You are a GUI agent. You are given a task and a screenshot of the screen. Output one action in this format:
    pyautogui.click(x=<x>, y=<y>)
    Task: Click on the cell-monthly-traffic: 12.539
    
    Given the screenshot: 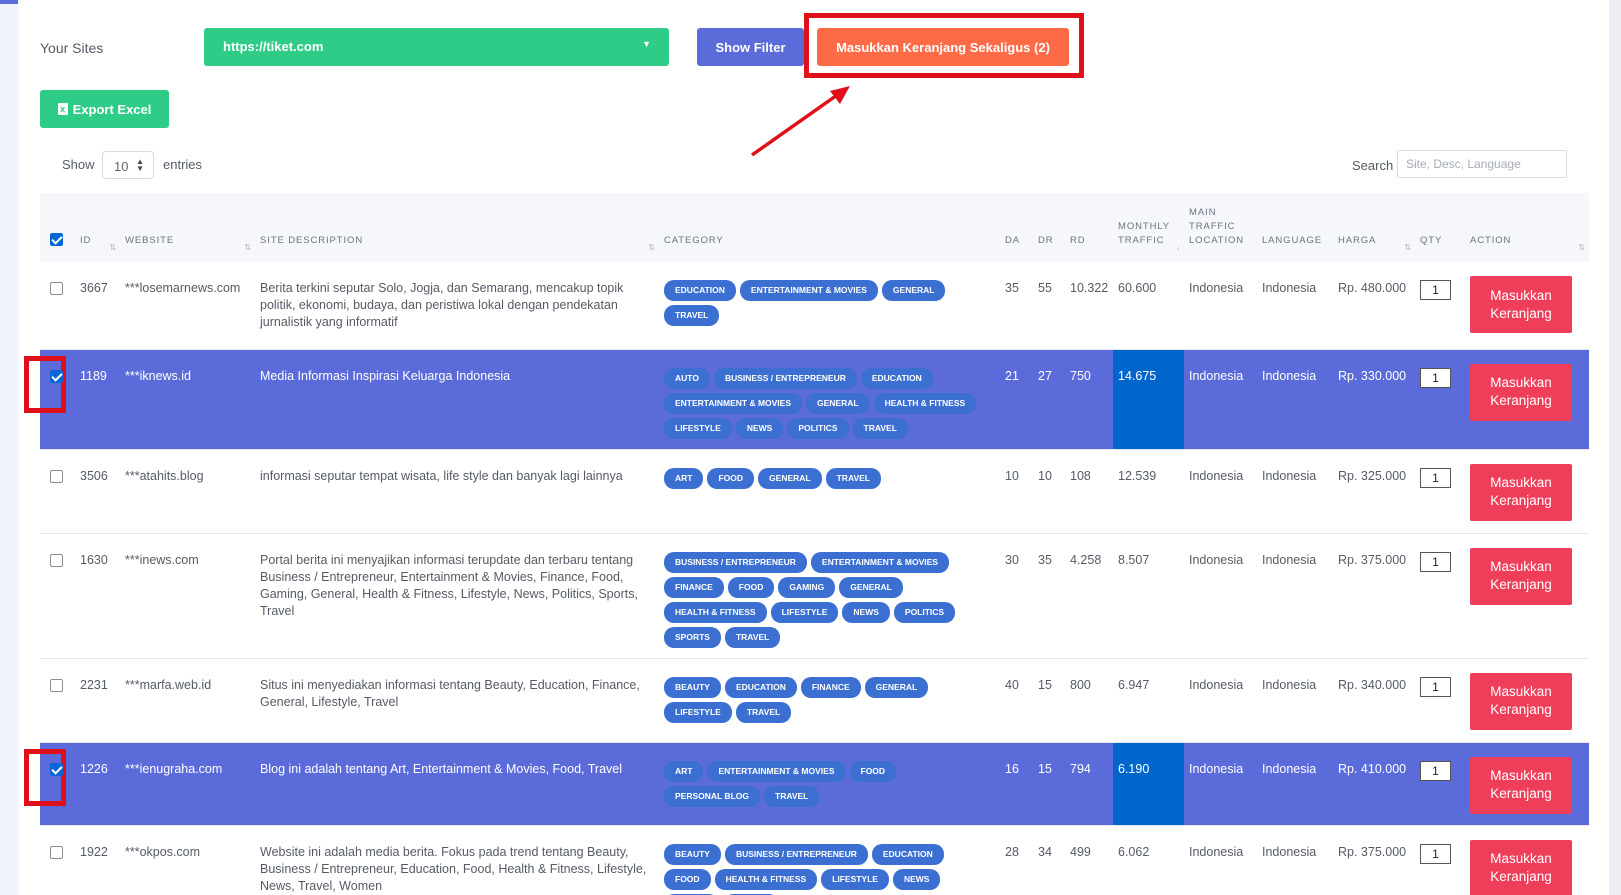 What is the action you would take?
    pyautogui.click(x=1137, y=475)
    